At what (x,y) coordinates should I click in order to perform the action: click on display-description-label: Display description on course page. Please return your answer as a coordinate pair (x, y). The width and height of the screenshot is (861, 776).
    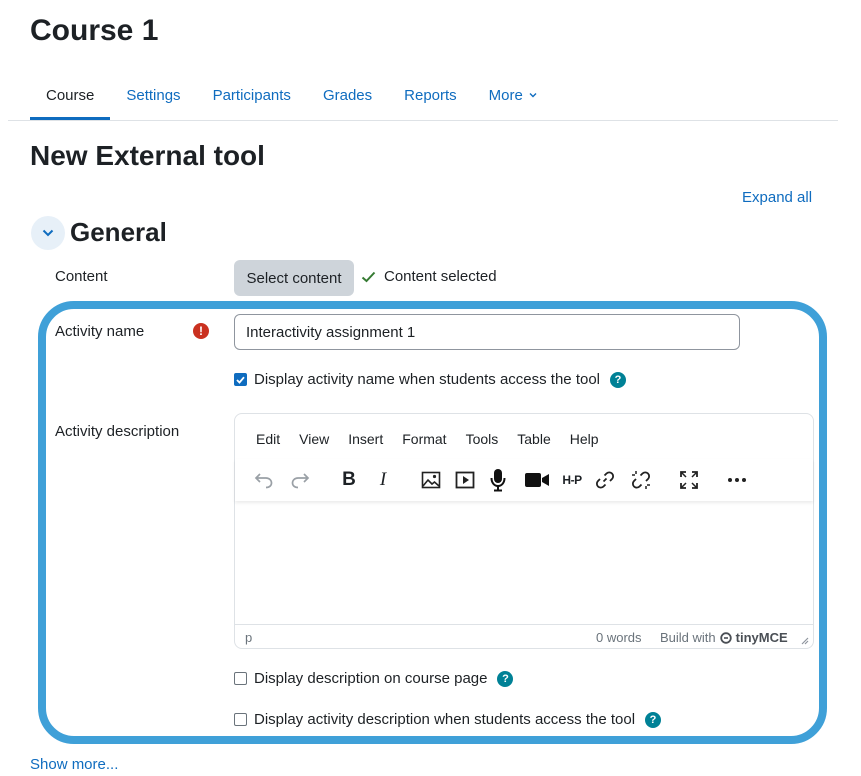
    Looking at the image, I should click on (371, 678).